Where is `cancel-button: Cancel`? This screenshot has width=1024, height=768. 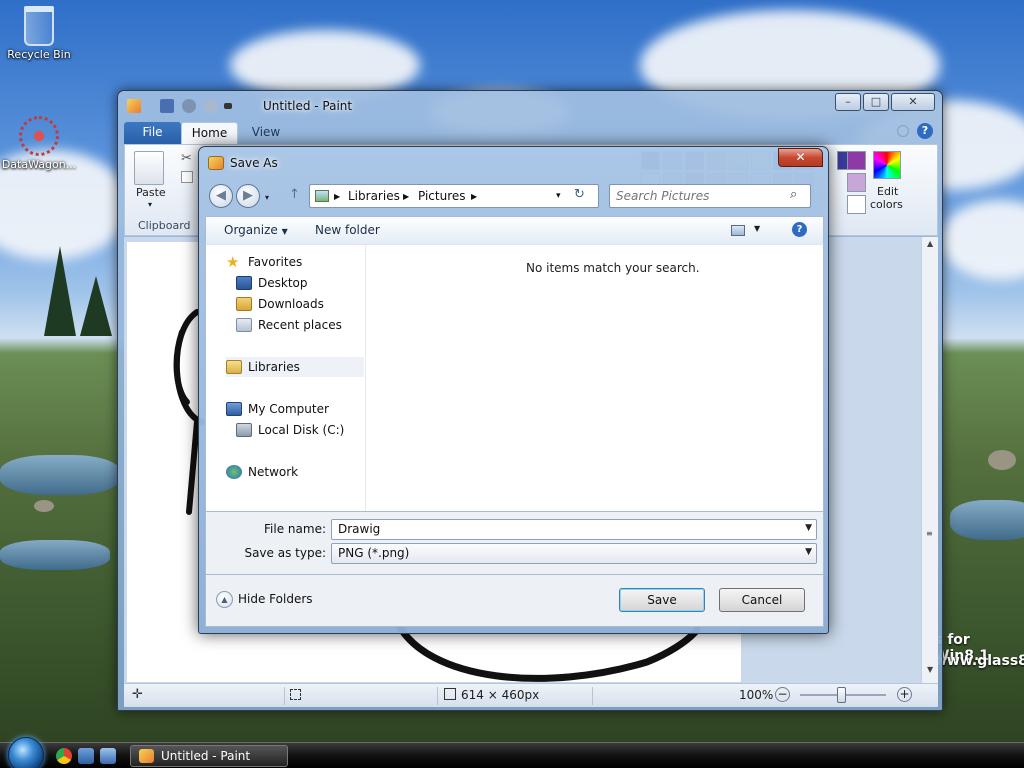
cancel-button: Cancel is located at coordinates (762, 600).